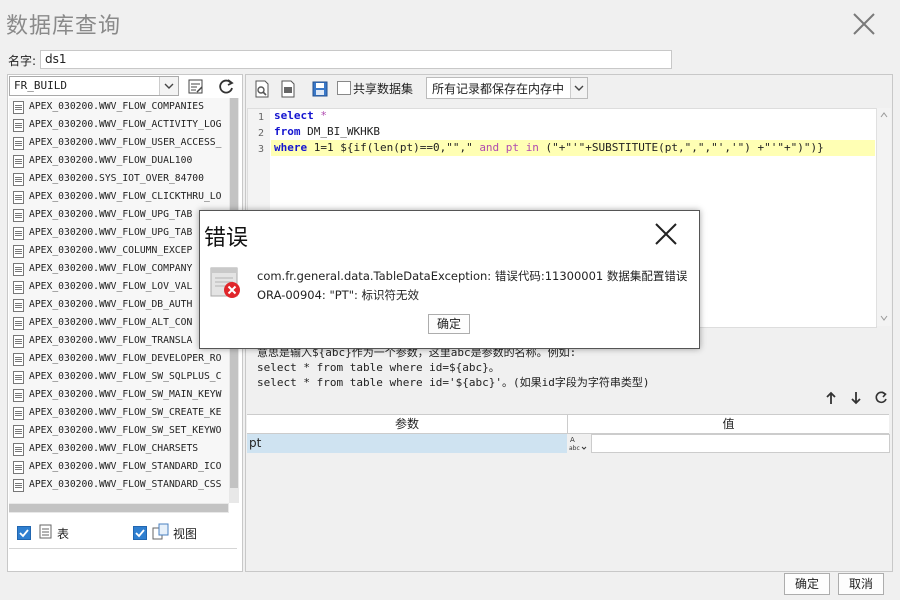  I want to click on cache-mode-select: 所有记录都保存在内存中, so click(507, 88).